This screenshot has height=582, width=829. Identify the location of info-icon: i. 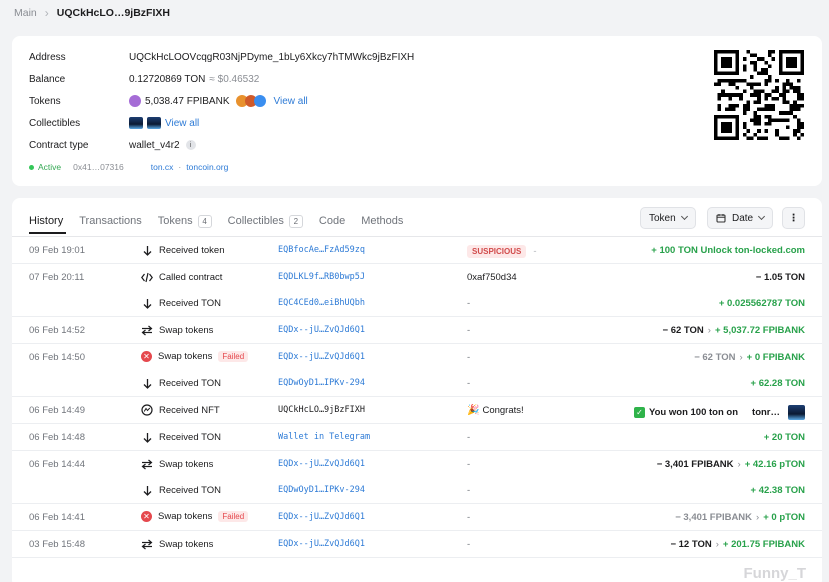
(190, 145).